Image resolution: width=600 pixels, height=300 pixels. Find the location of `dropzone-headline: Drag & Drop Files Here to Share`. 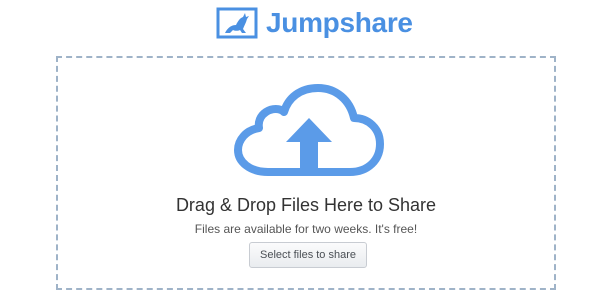

dropzone-headline: Drag & Drop Files Here to Share is located at coordinates (306, 205).